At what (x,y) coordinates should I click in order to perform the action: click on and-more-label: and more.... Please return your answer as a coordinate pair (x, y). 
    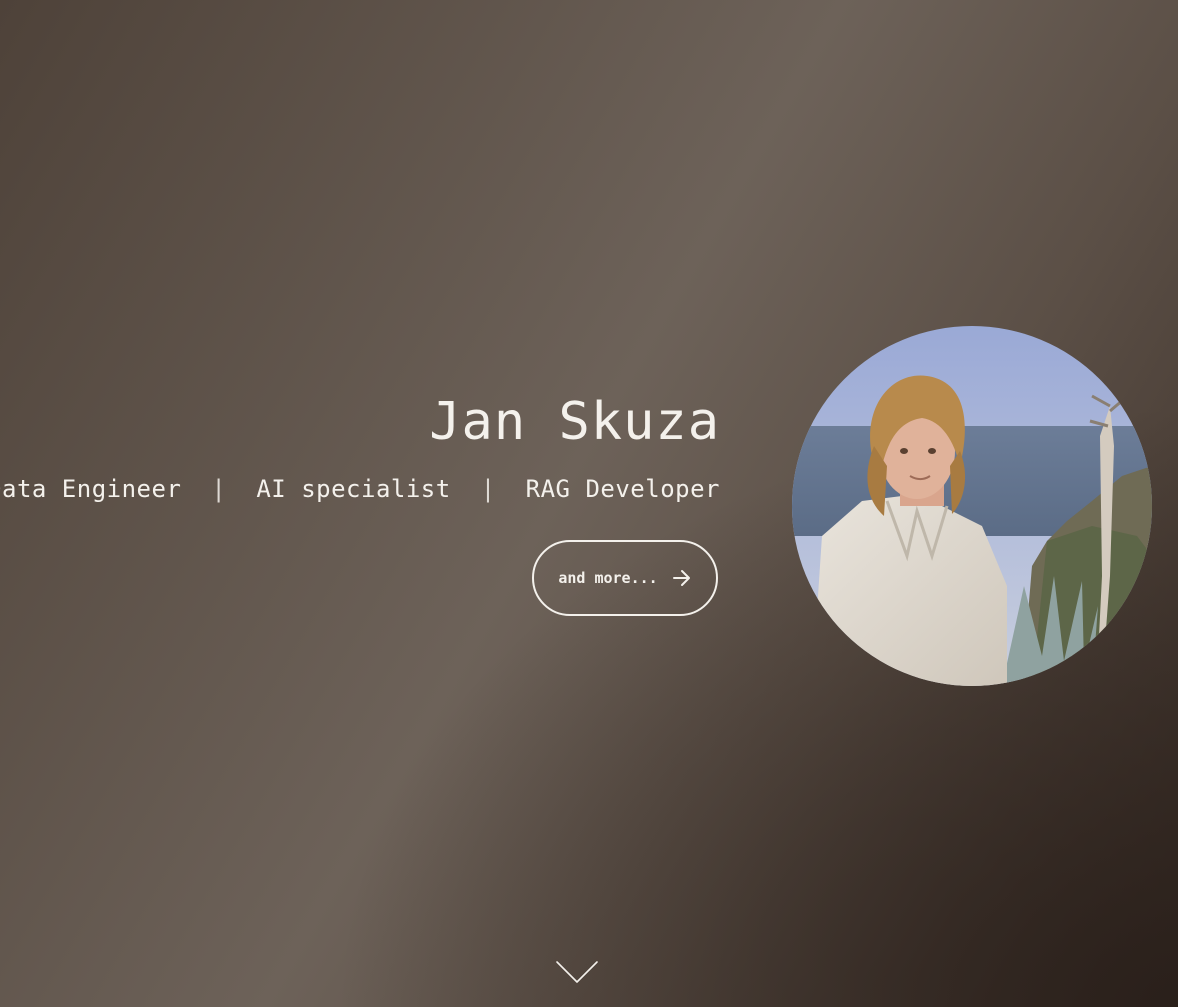
    Looking at the image, I should click on (608, 578).